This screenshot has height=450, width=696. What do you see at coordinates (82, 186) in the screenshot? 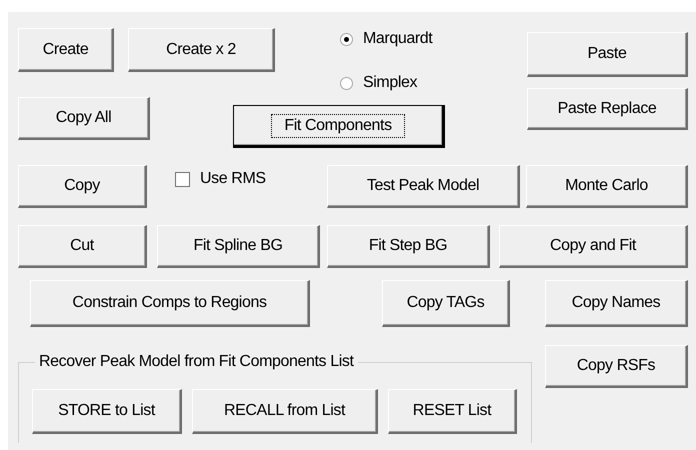
I see `push-button: Copy` at bounding box center [82, 186].